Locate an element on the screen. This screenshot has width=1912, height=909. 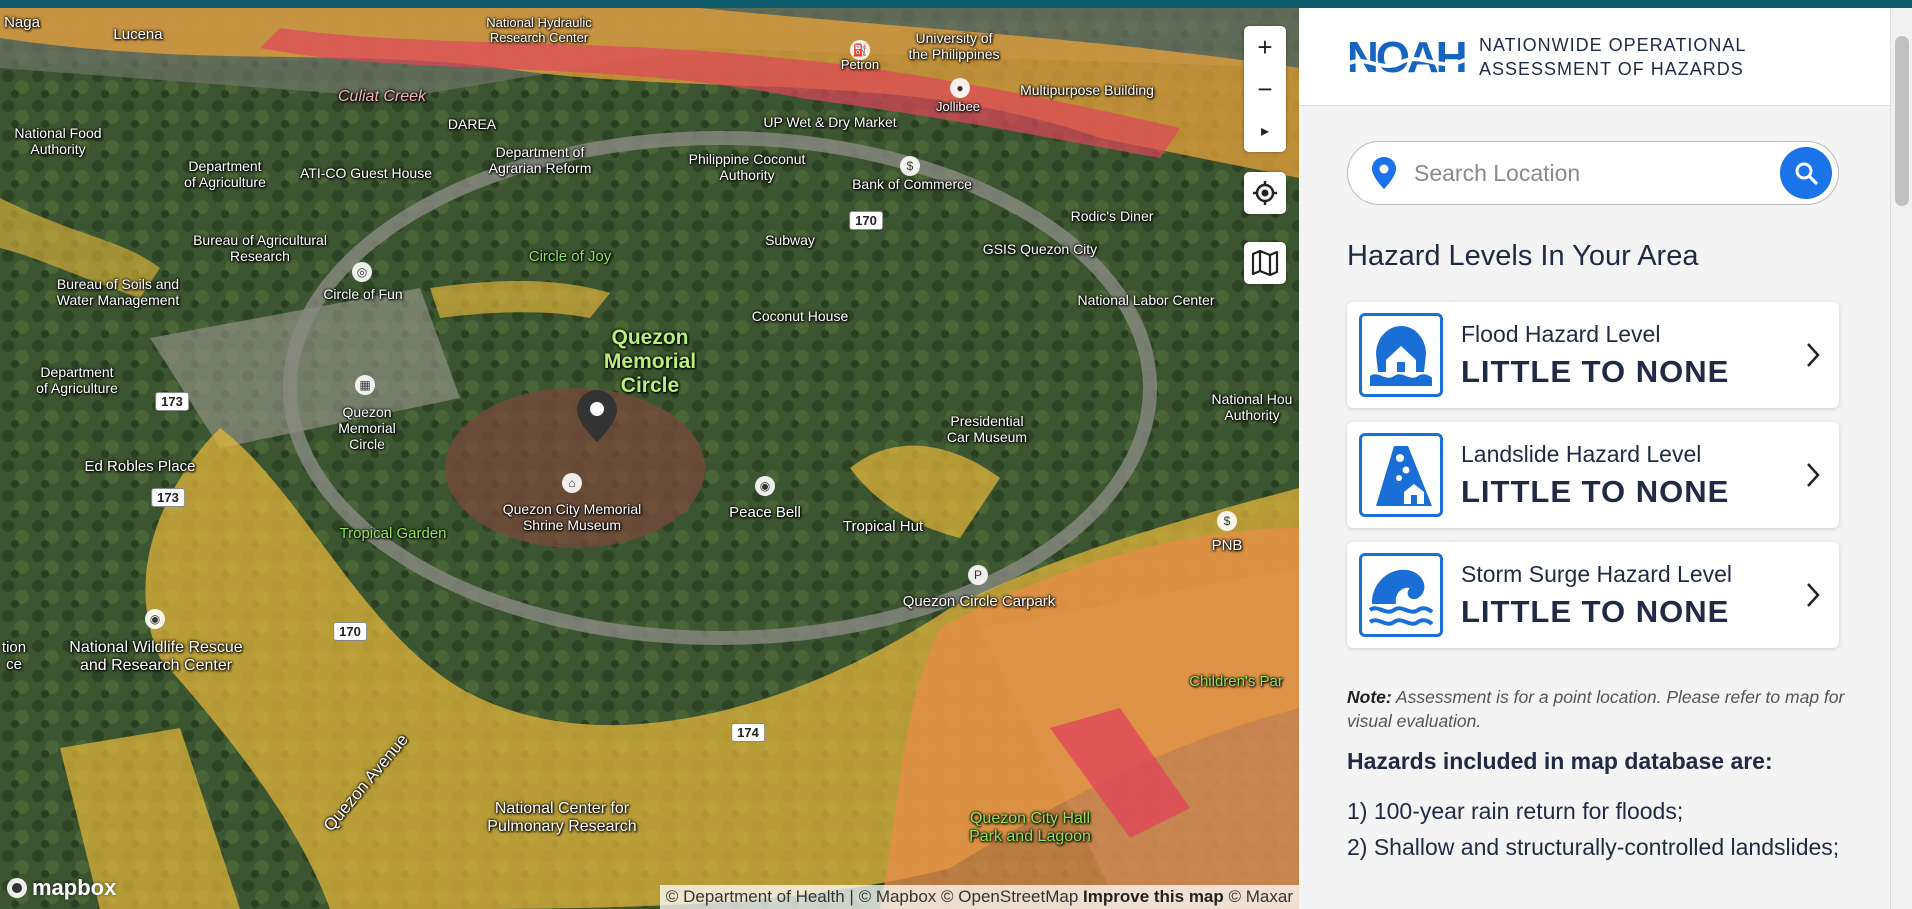
search-icon is located at coordinates (1806, 173).